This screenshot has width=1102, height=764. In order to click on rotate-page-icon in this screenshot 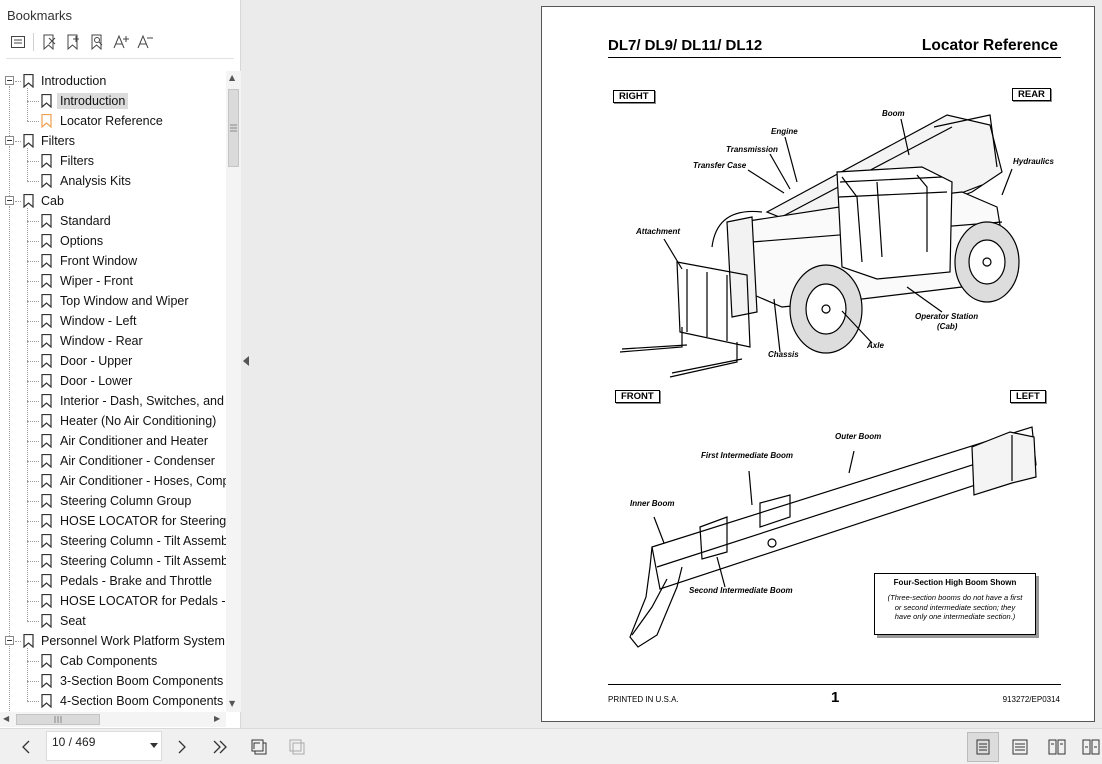, I will do `click(259, 747)`.